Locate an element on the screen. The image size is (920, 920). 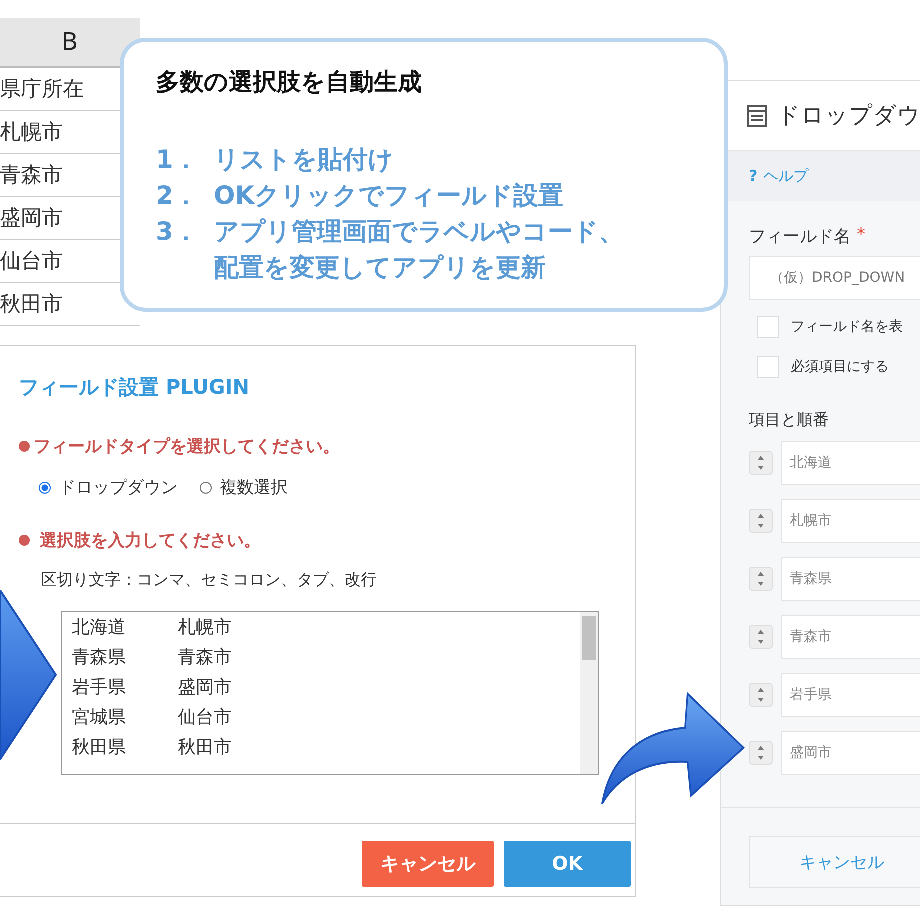
step-text: OKクリックでフィールド設置 is located at coordinates (389, 196).